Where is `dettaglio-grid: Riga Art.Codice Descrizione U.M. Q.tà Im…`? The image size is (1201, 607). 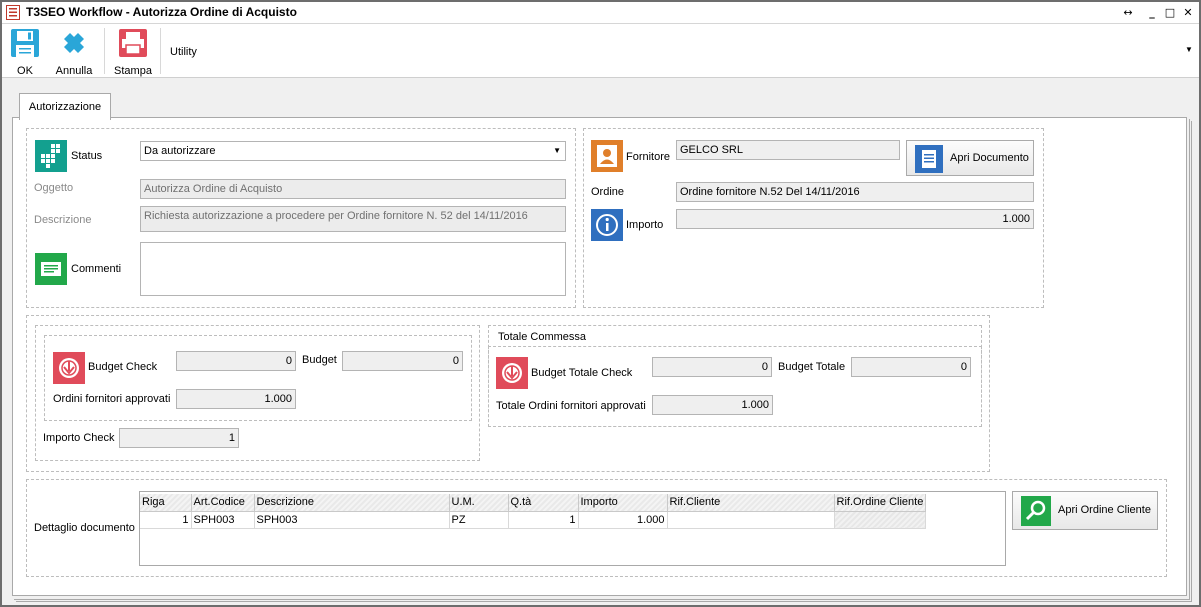 dettaglio-grid: Riga Art.Codice Descrizione U.M. Q.tà Im… is located at coordinates (572, 528).